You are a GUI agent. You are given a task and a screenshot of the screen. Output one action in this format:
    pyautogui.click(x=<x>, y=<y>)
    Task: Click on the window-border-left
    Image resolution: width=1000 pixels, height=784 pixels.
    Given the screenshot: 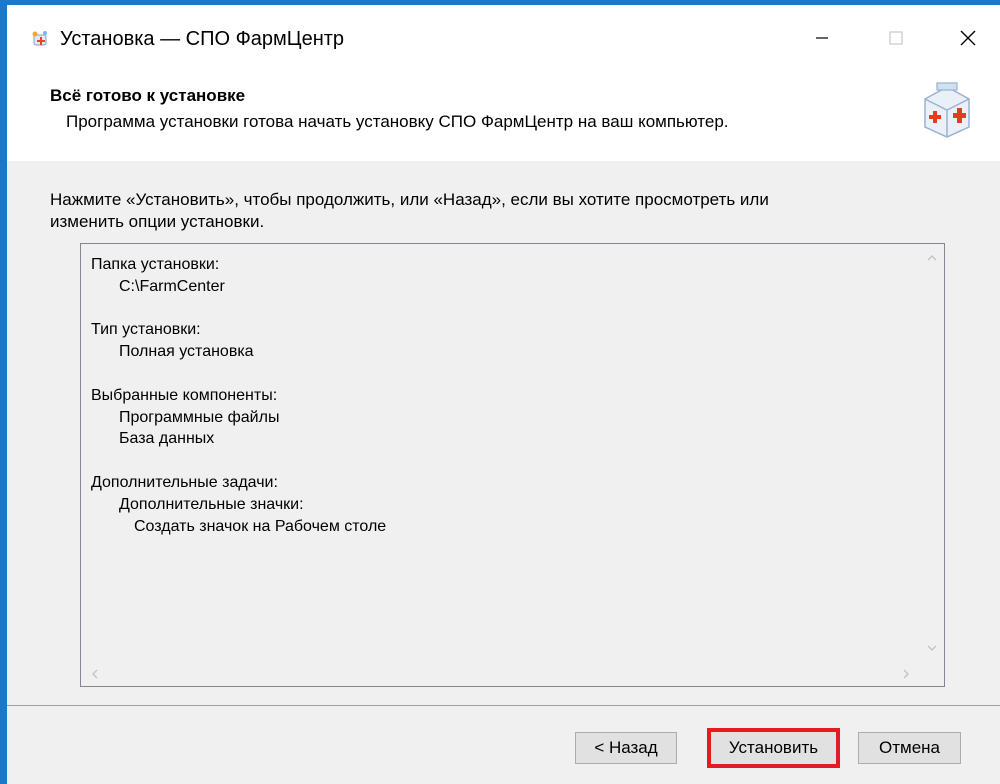 What is the action you would take?
    pyautogui.click(x=3, y=392)
    